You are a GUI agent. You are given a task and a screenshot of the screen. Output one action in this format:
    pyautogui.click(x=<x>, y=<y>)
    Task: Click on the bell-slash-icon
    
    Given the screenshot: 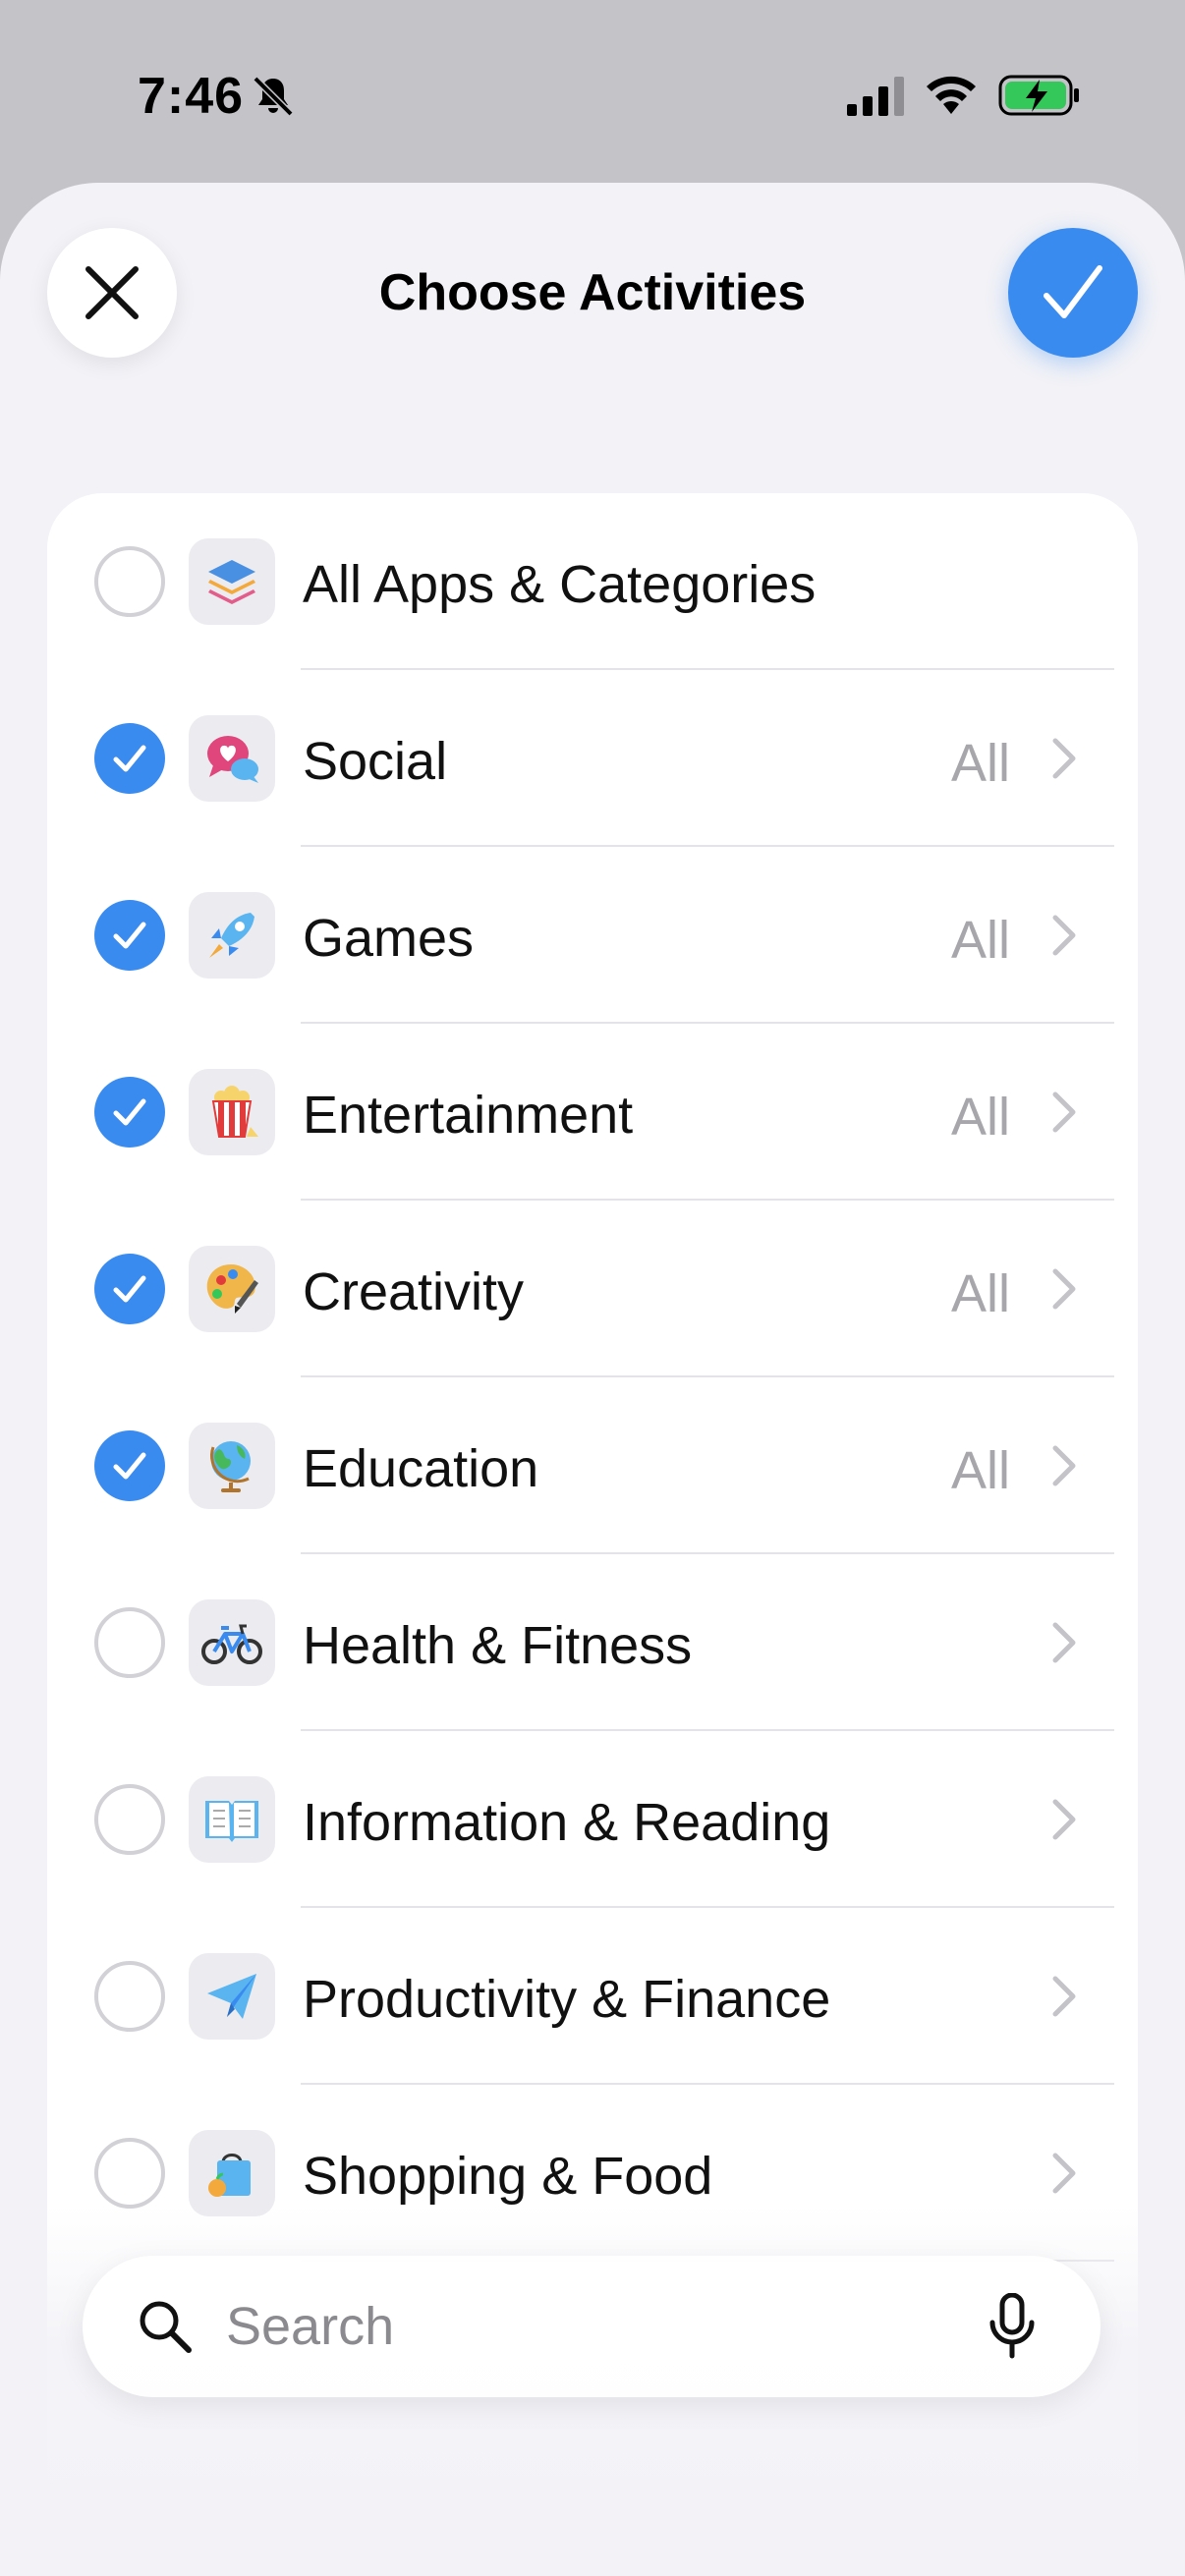 What is the action you would take?
    pyautogui.click(x=274, y=96)
    